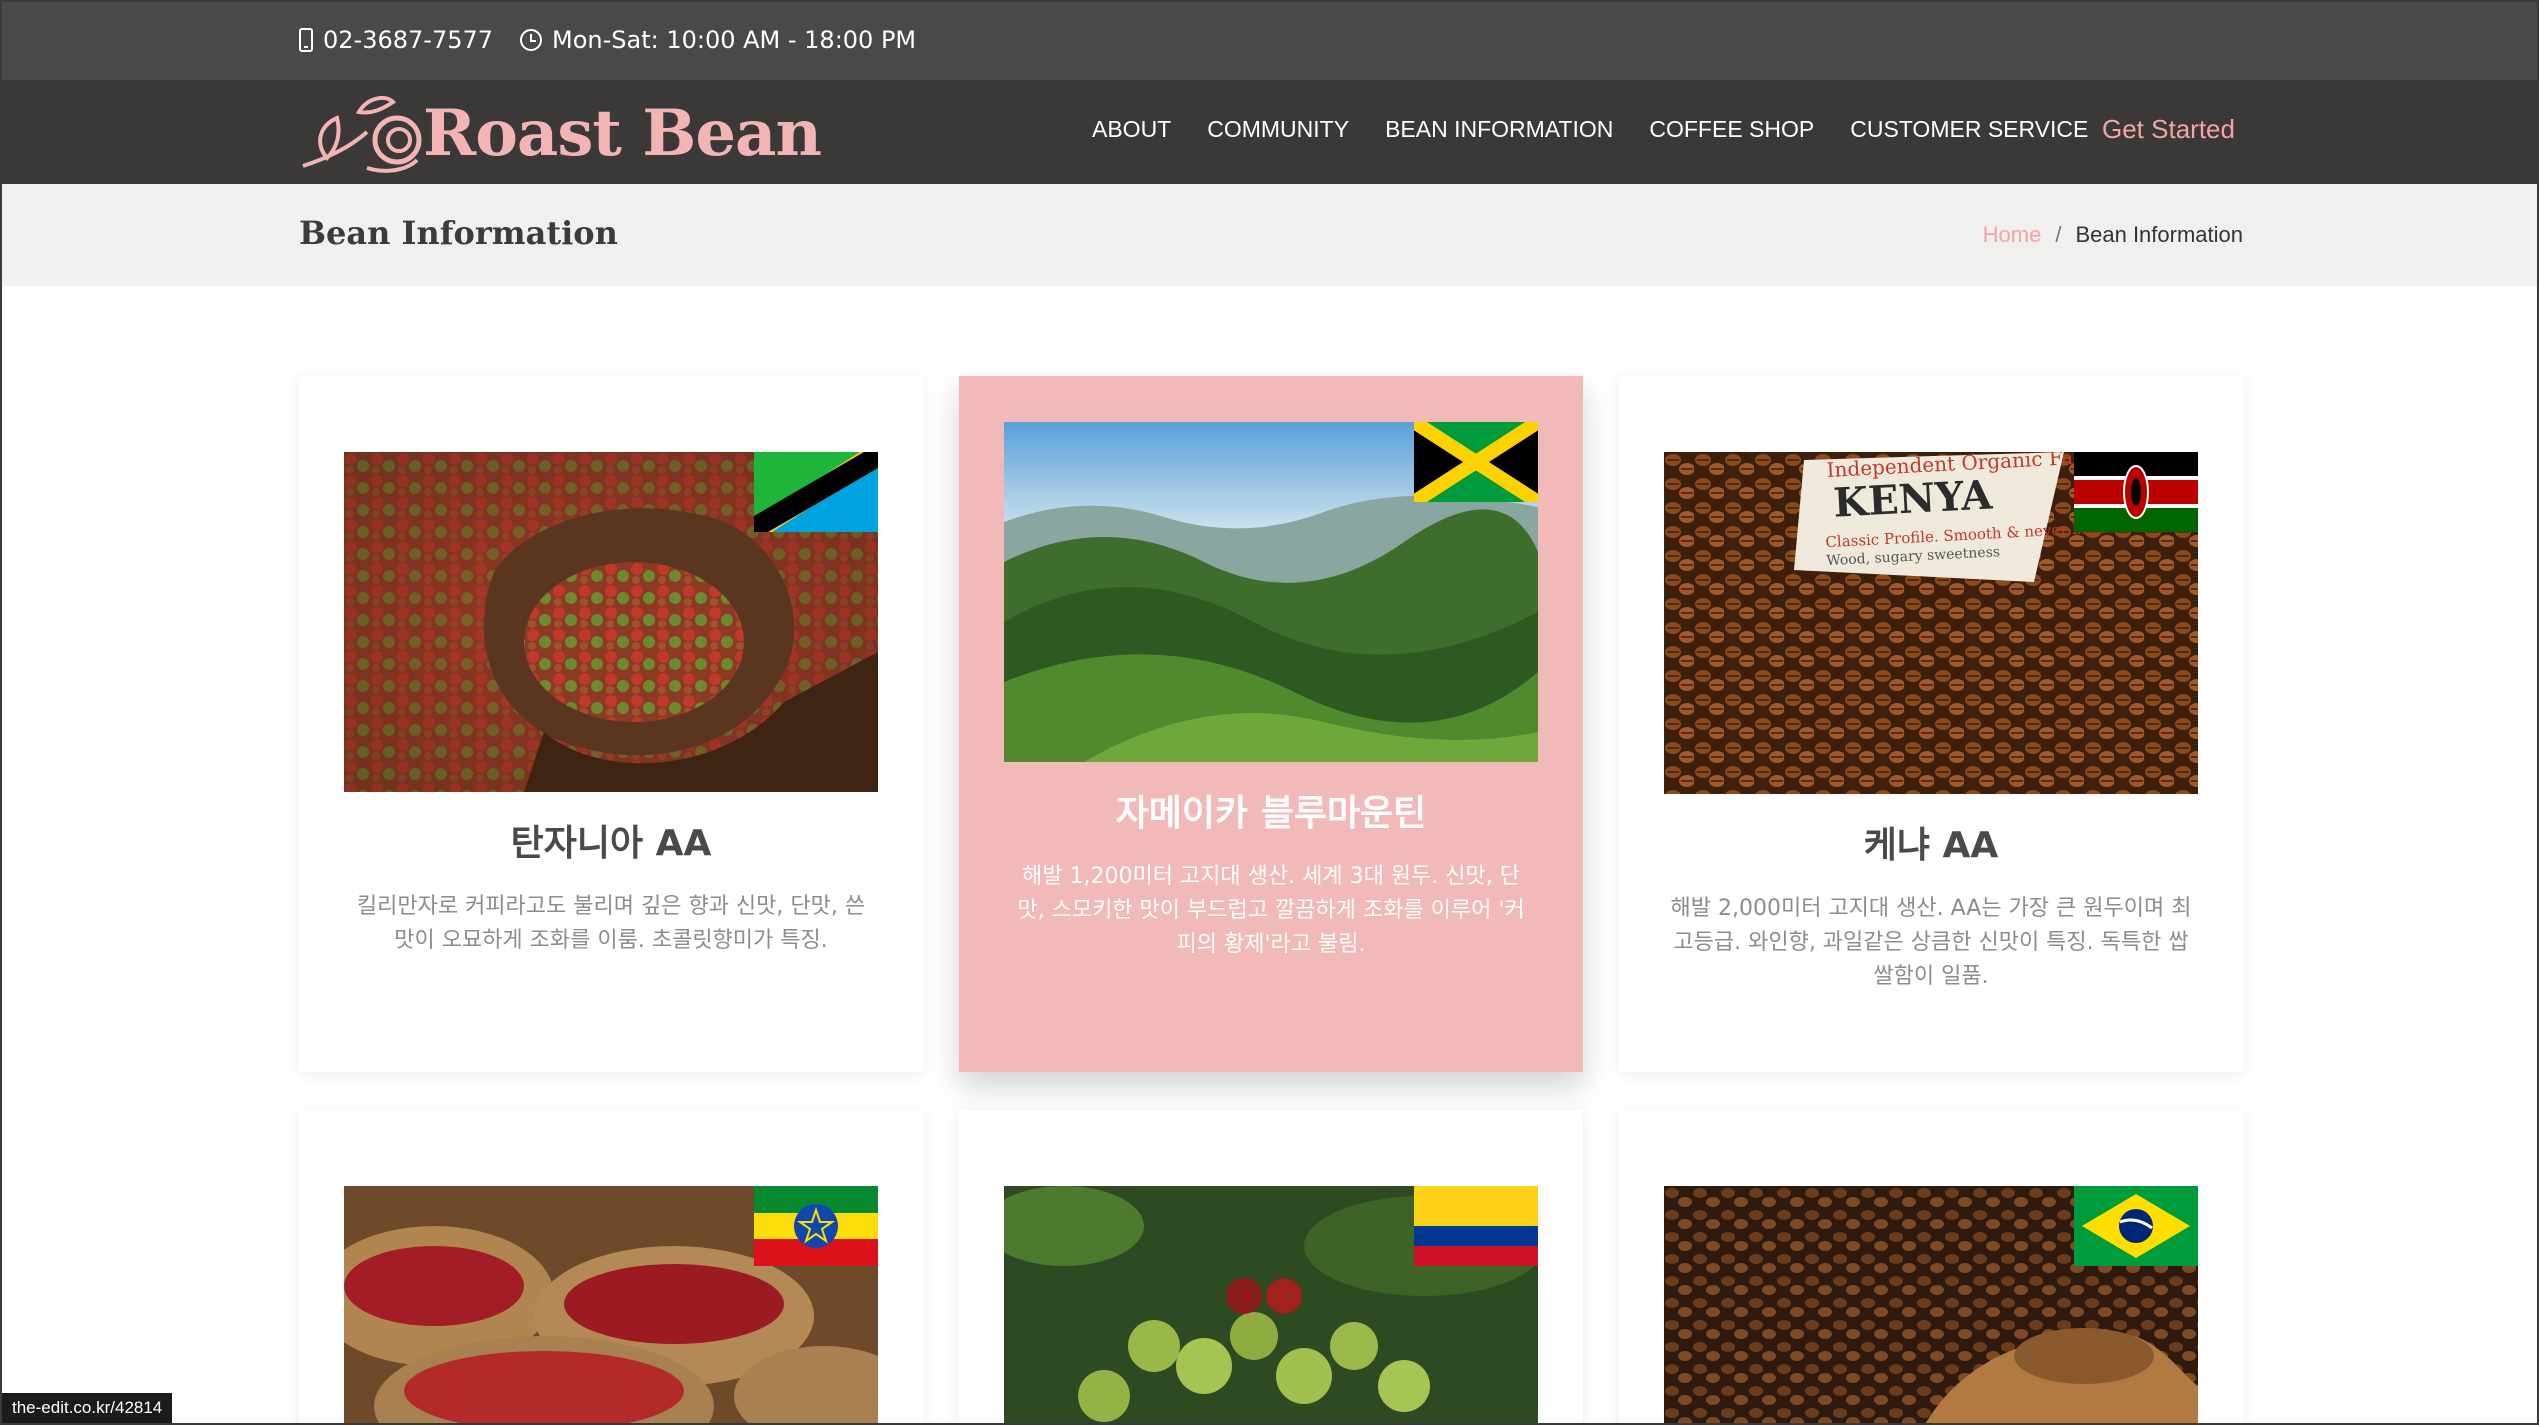  What do you see at coordinates (1931, 845) in the screenshot?
I see `bean-name: 케냐 AA` at bounding box center [1931, 845].